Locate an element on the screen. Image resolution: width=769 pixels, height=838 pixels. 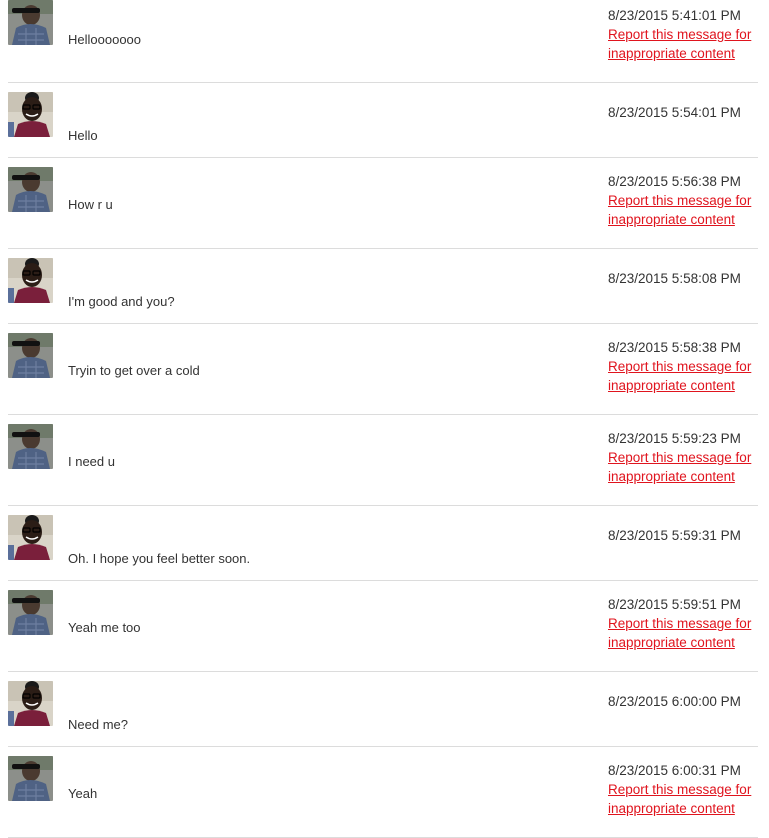
message-meta: 8/23/2015 5:54:01 PM is located at coordinates (683, 112).